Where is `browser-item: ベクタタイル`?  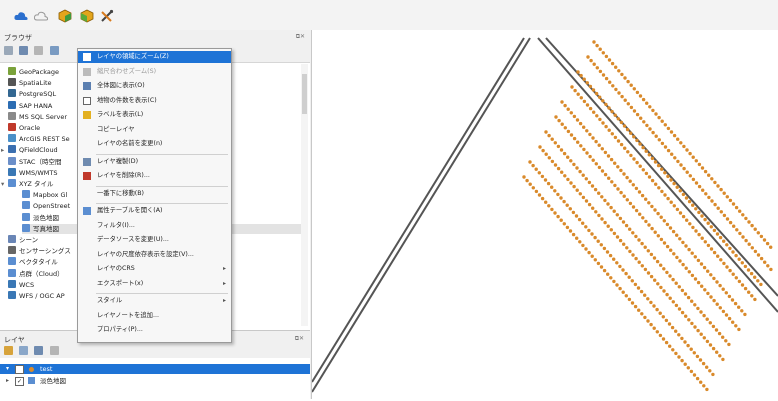
browser-item: ベクタタイル is located at coordinates (33, 262).